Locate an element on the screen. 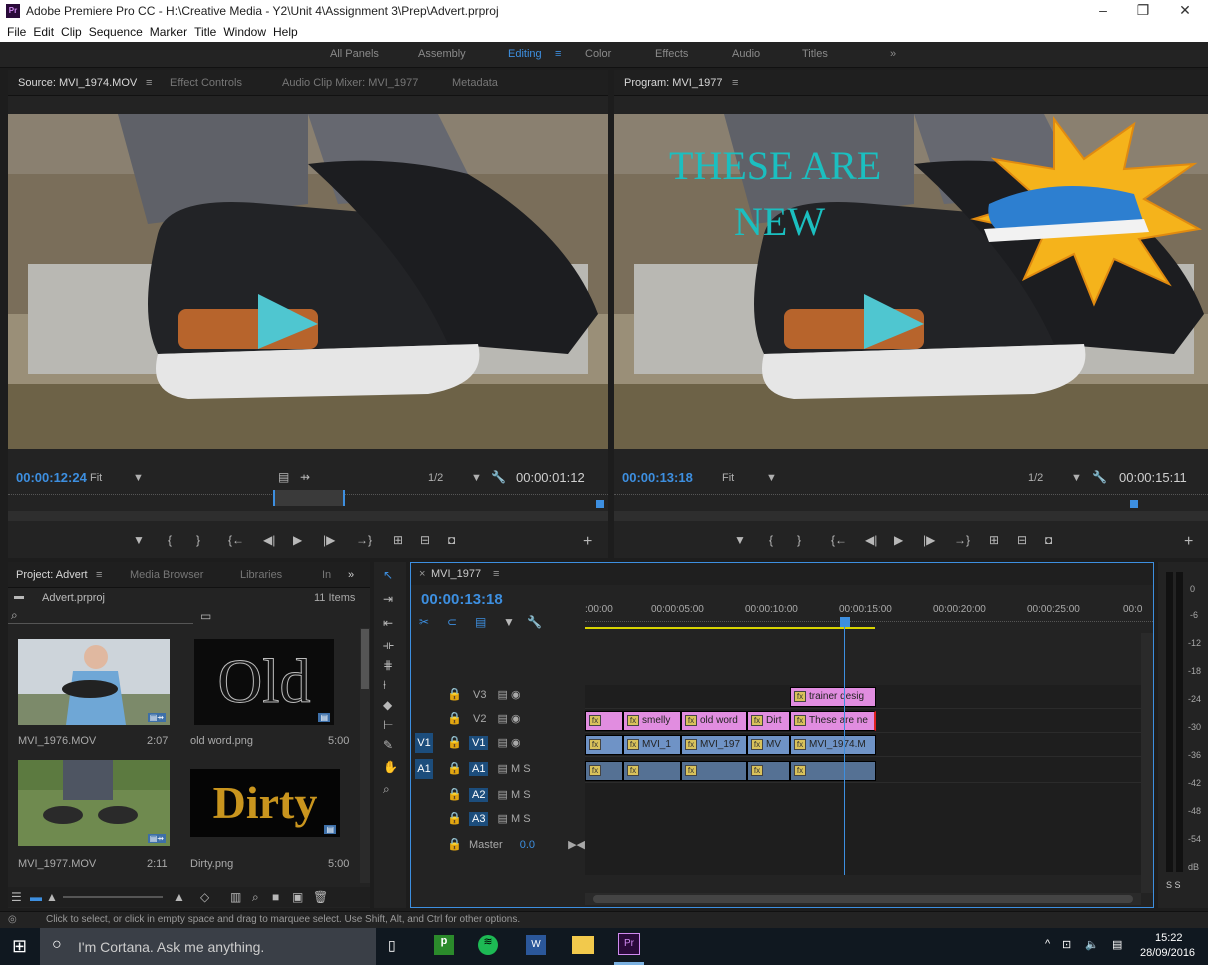  track-lock-icon-a3: 🔒 is located at coordinates (454, 818).